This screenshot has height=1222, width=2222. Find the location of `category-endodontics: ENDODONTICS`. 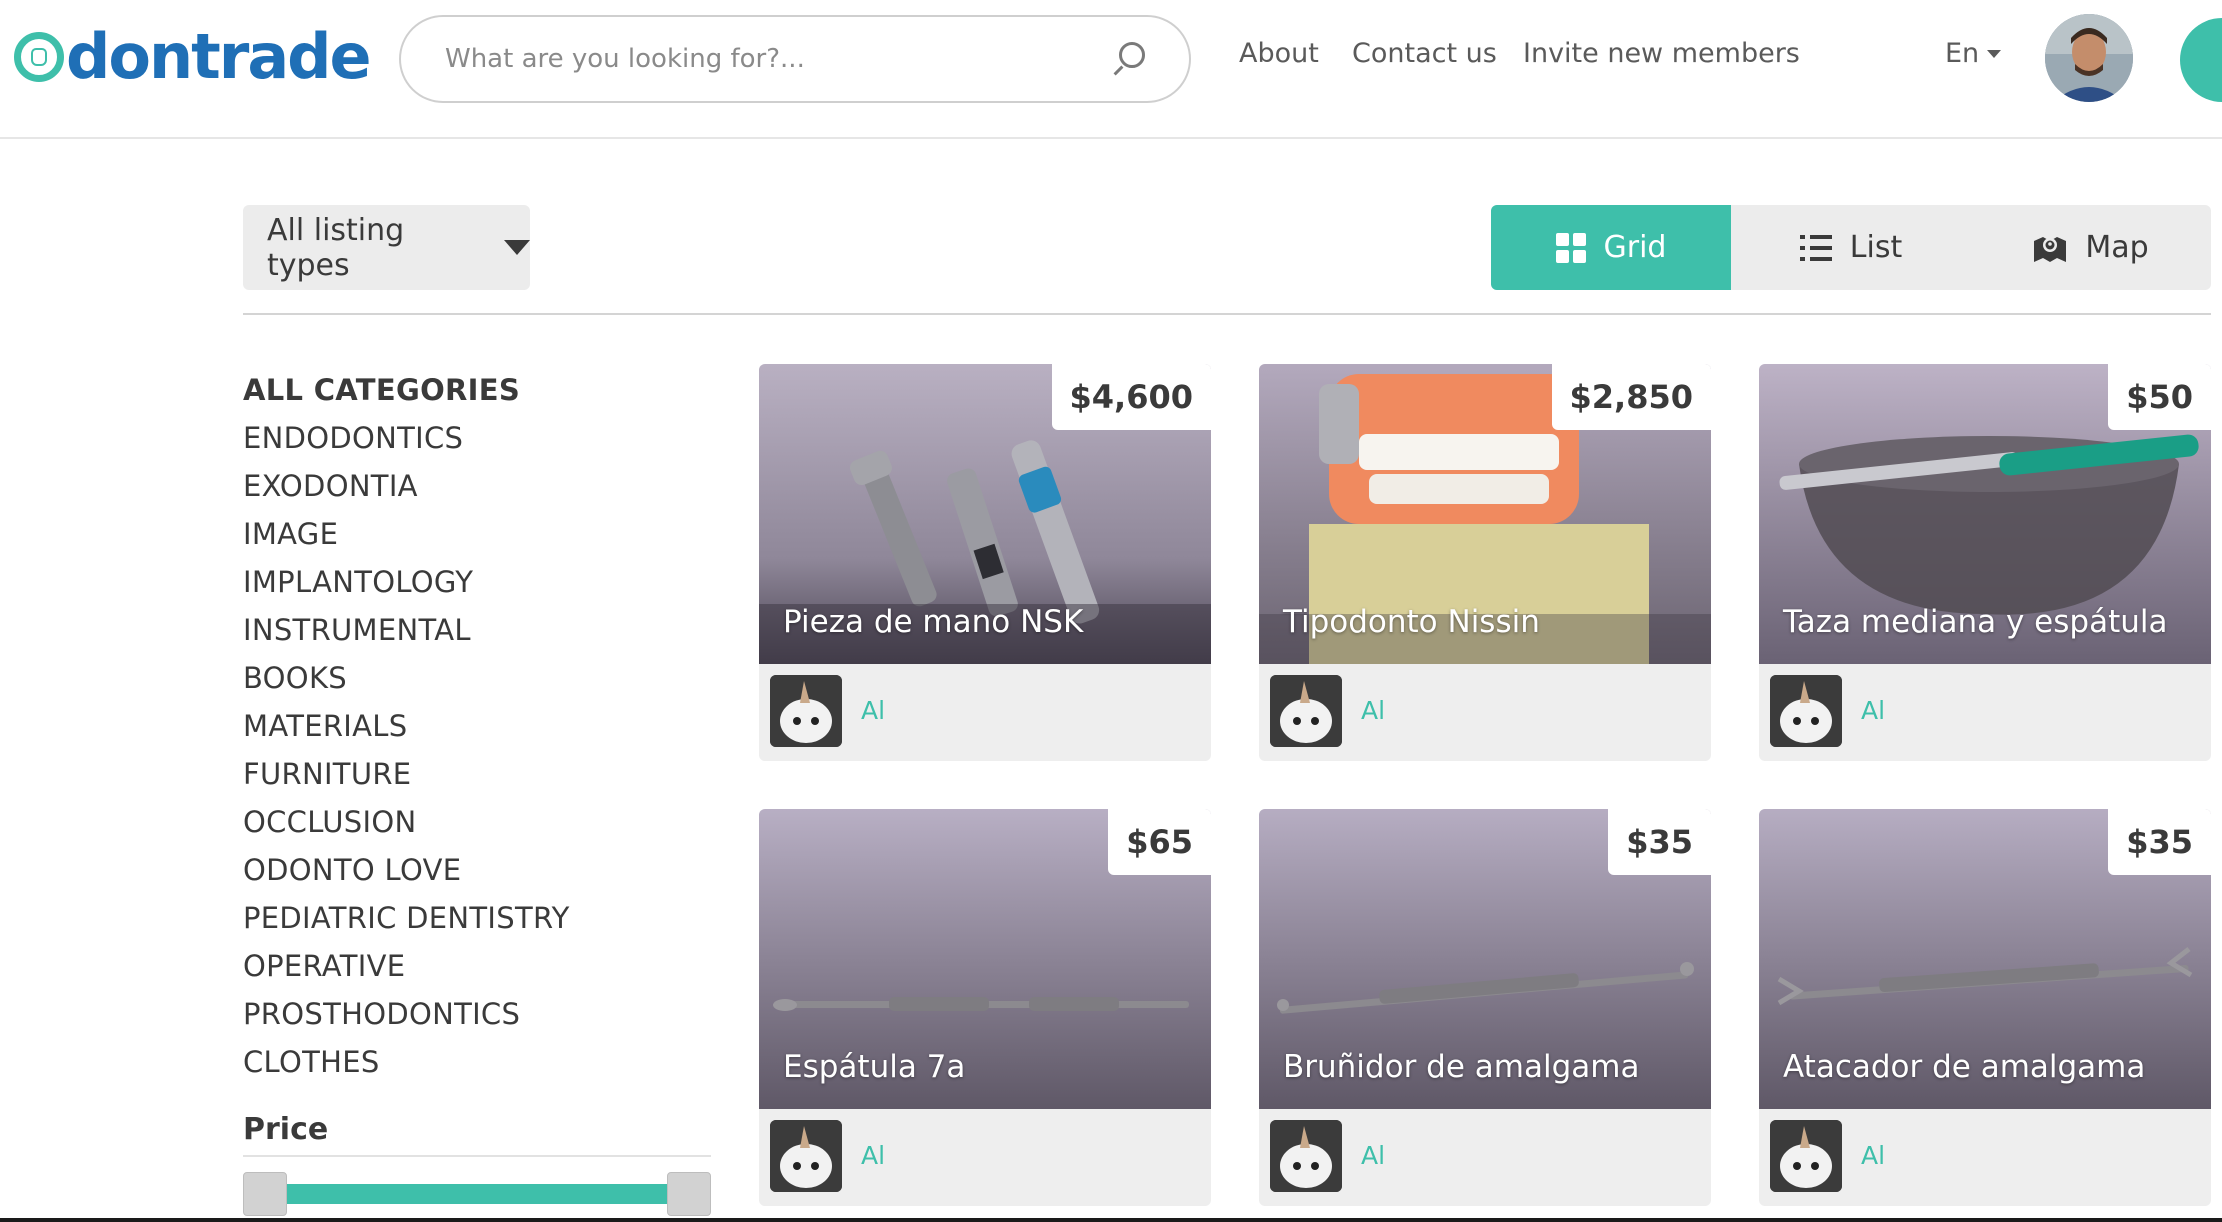

category-endodontics: ENDODONTICS is located at coordinates (406, 438).